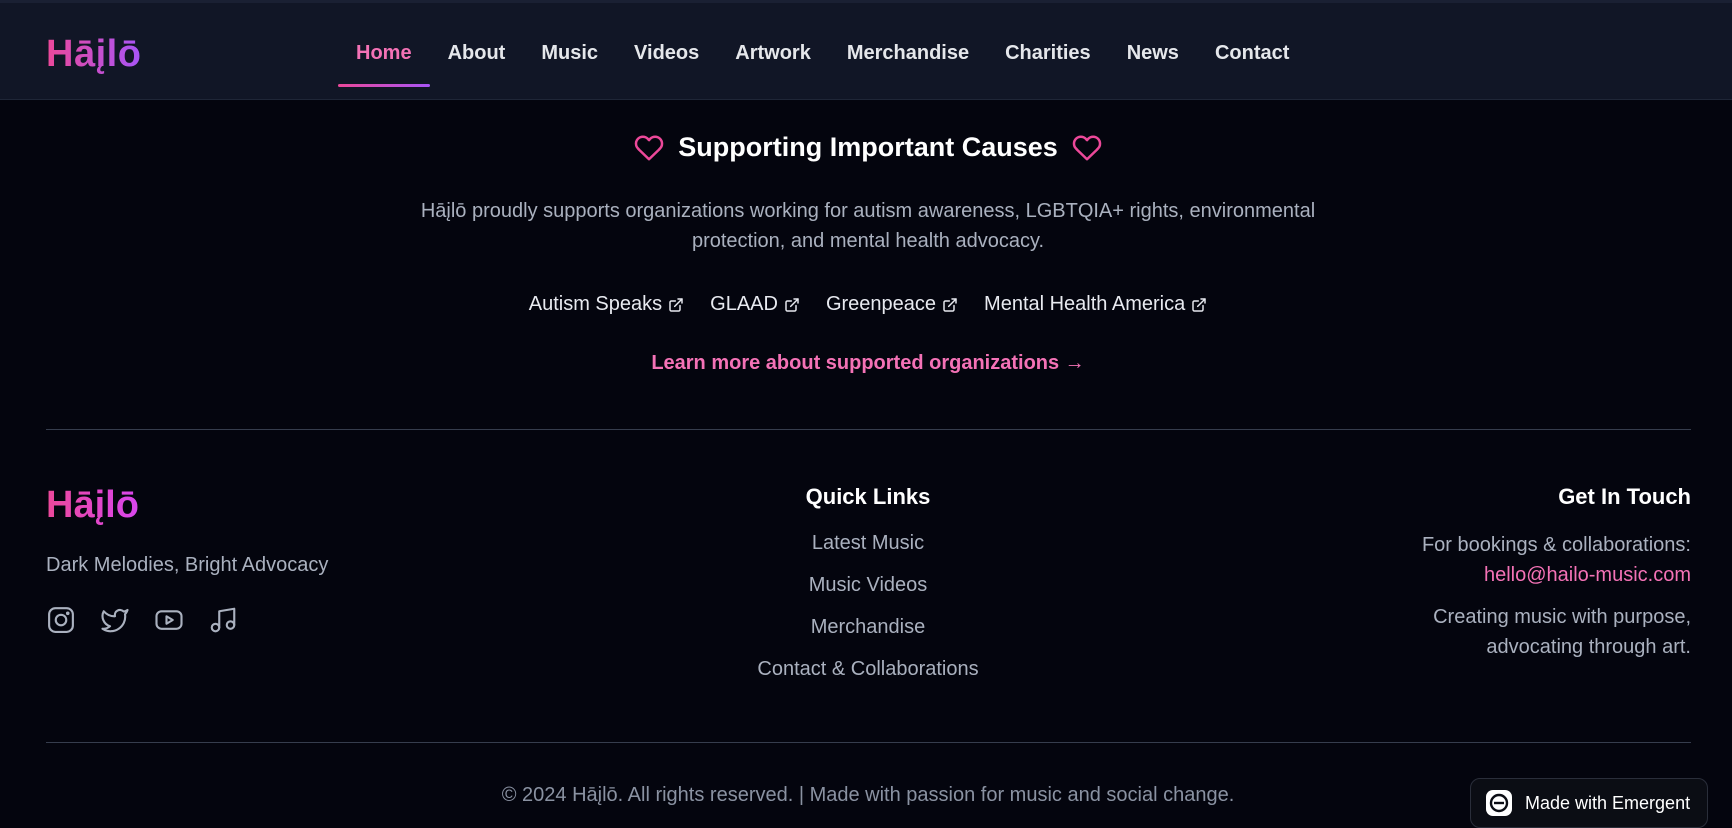 The width and height of the screenshot is (1732, 828). Describe the element at coordinates (773, 53) in the screenshot. I see `nav-item-artwork: Artwork` at that location.